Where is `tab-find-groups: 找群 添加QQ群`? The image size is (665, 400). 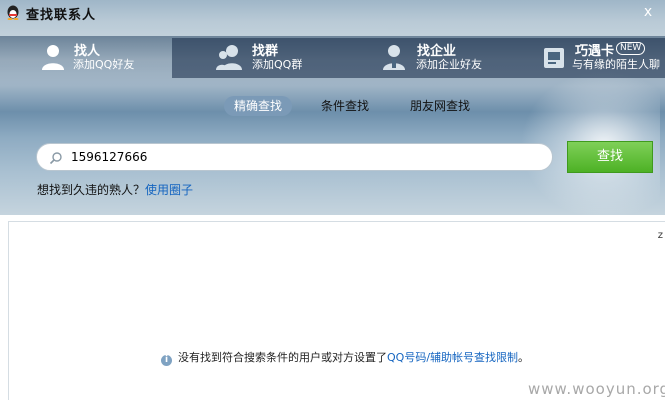
tab-find-groups: 找群 添加QQ群 is located at coordinates (254, 58).